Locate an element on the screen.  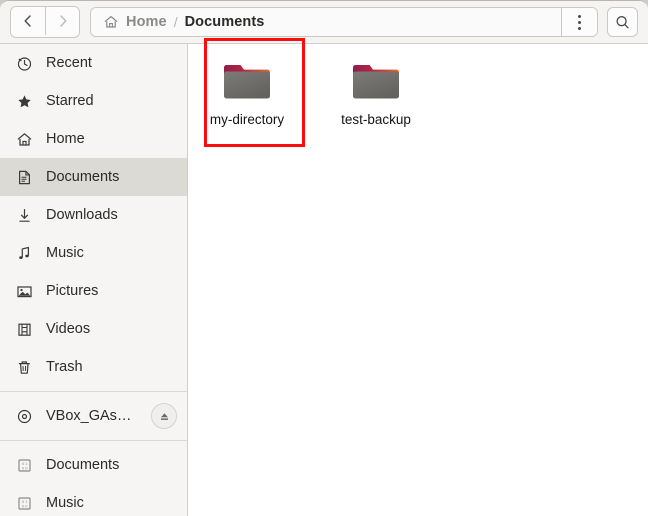
sidebar-item-label: Pictures is located at coordinates (72, 291).